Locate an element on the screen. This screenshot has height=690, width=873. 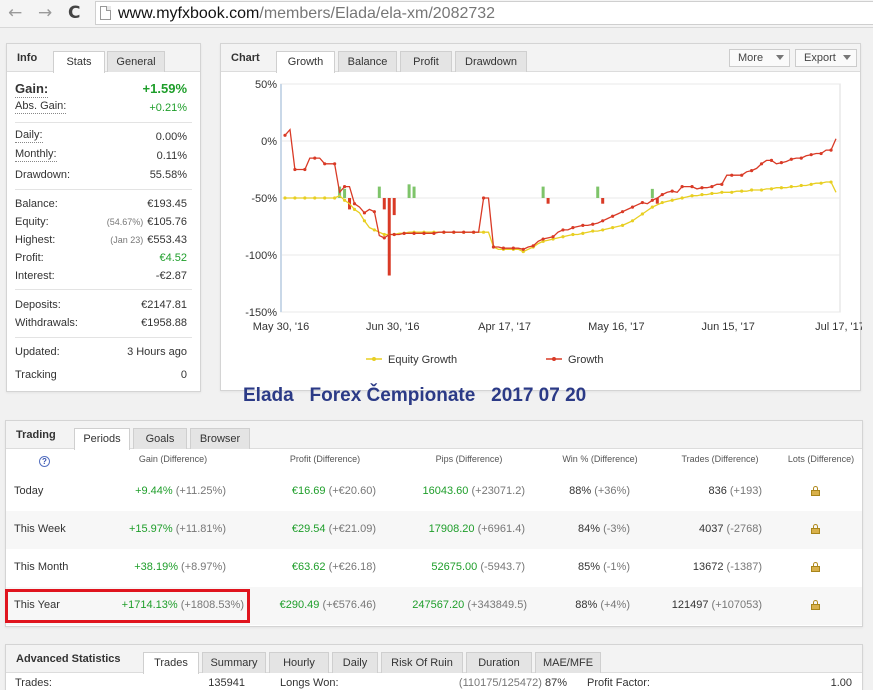
tracking-value: 0 is located at coordinates (183, 375).